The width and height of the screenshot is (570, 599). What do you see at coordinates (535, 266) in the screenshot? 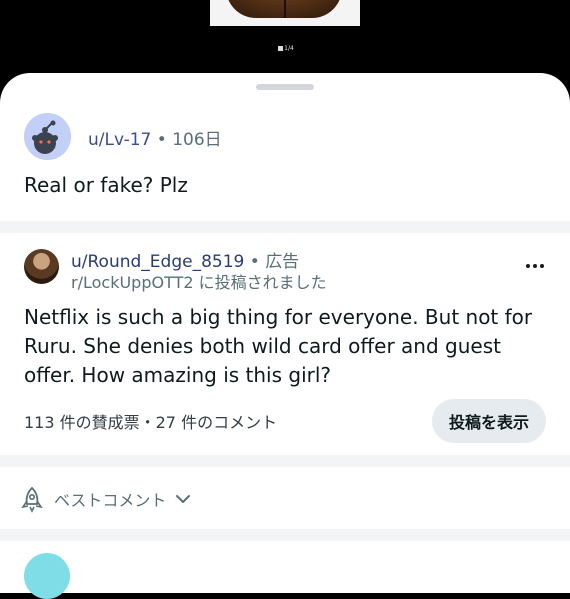
I see `more-options-icon` at bounding box center [535, 266].